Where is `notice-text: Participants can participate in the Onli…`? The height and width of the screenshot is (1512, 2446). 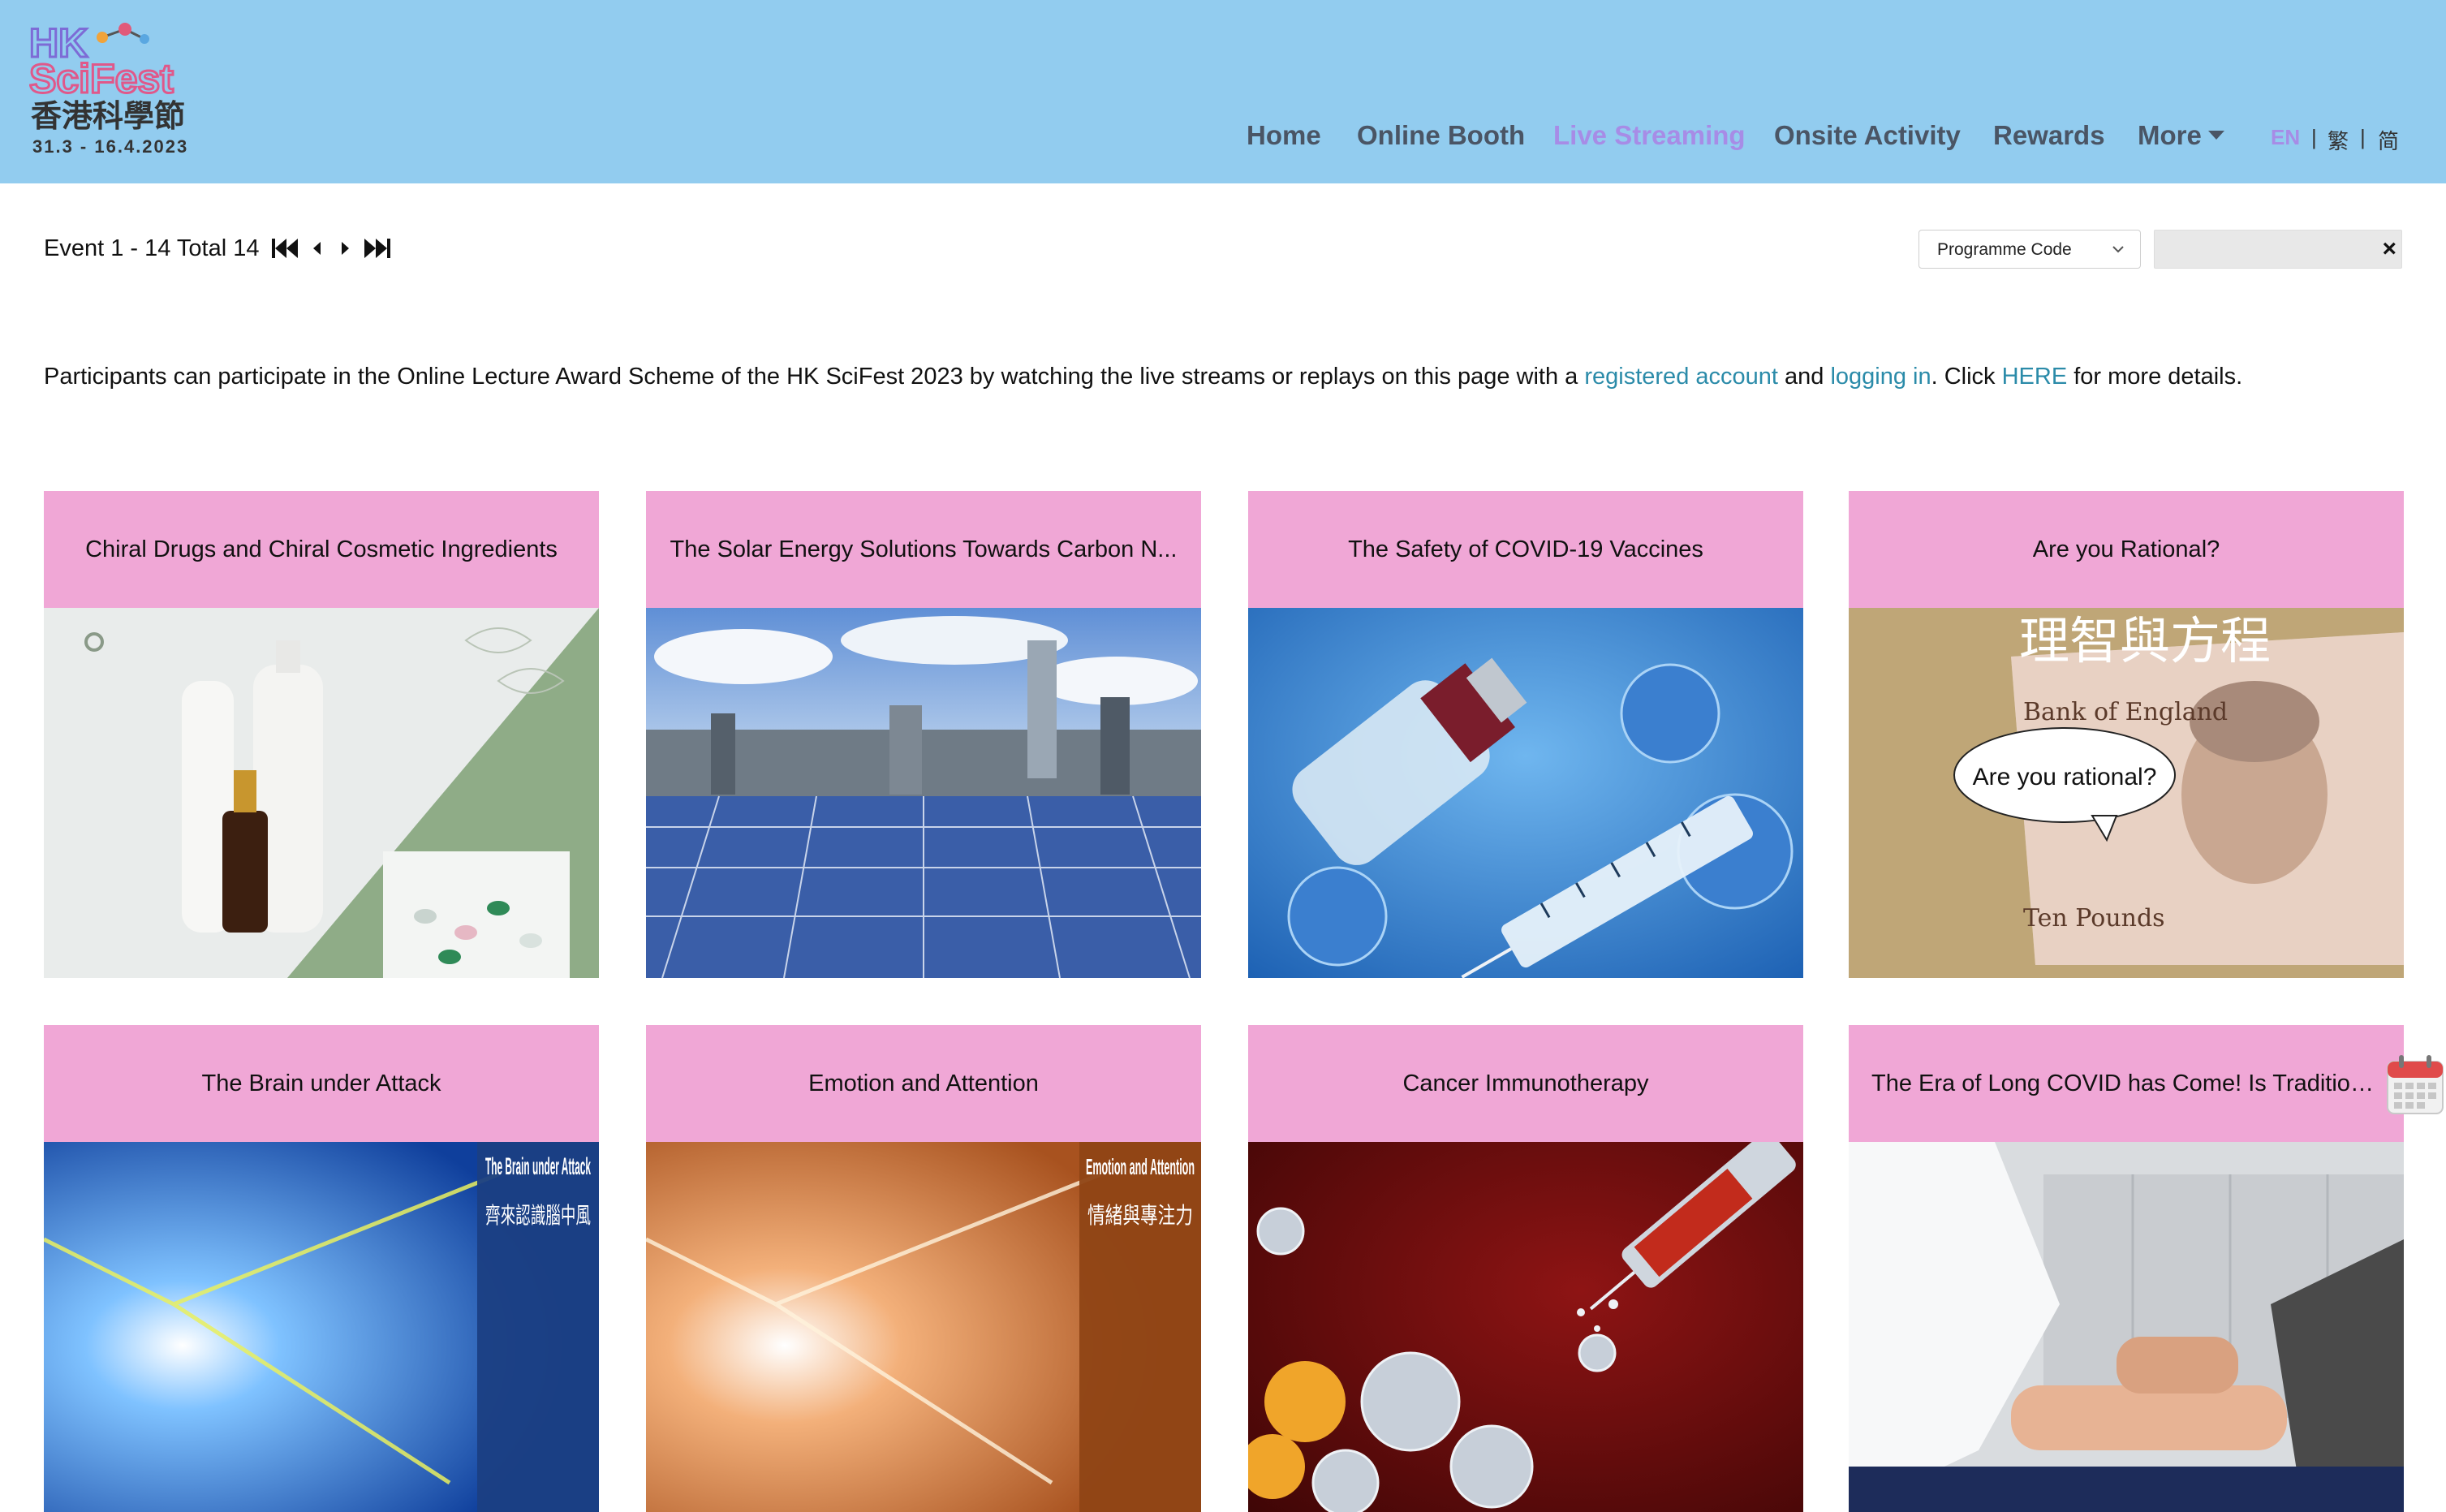 notice-text: Participants can participate in the Onli… is located at coordinates (815, 377).